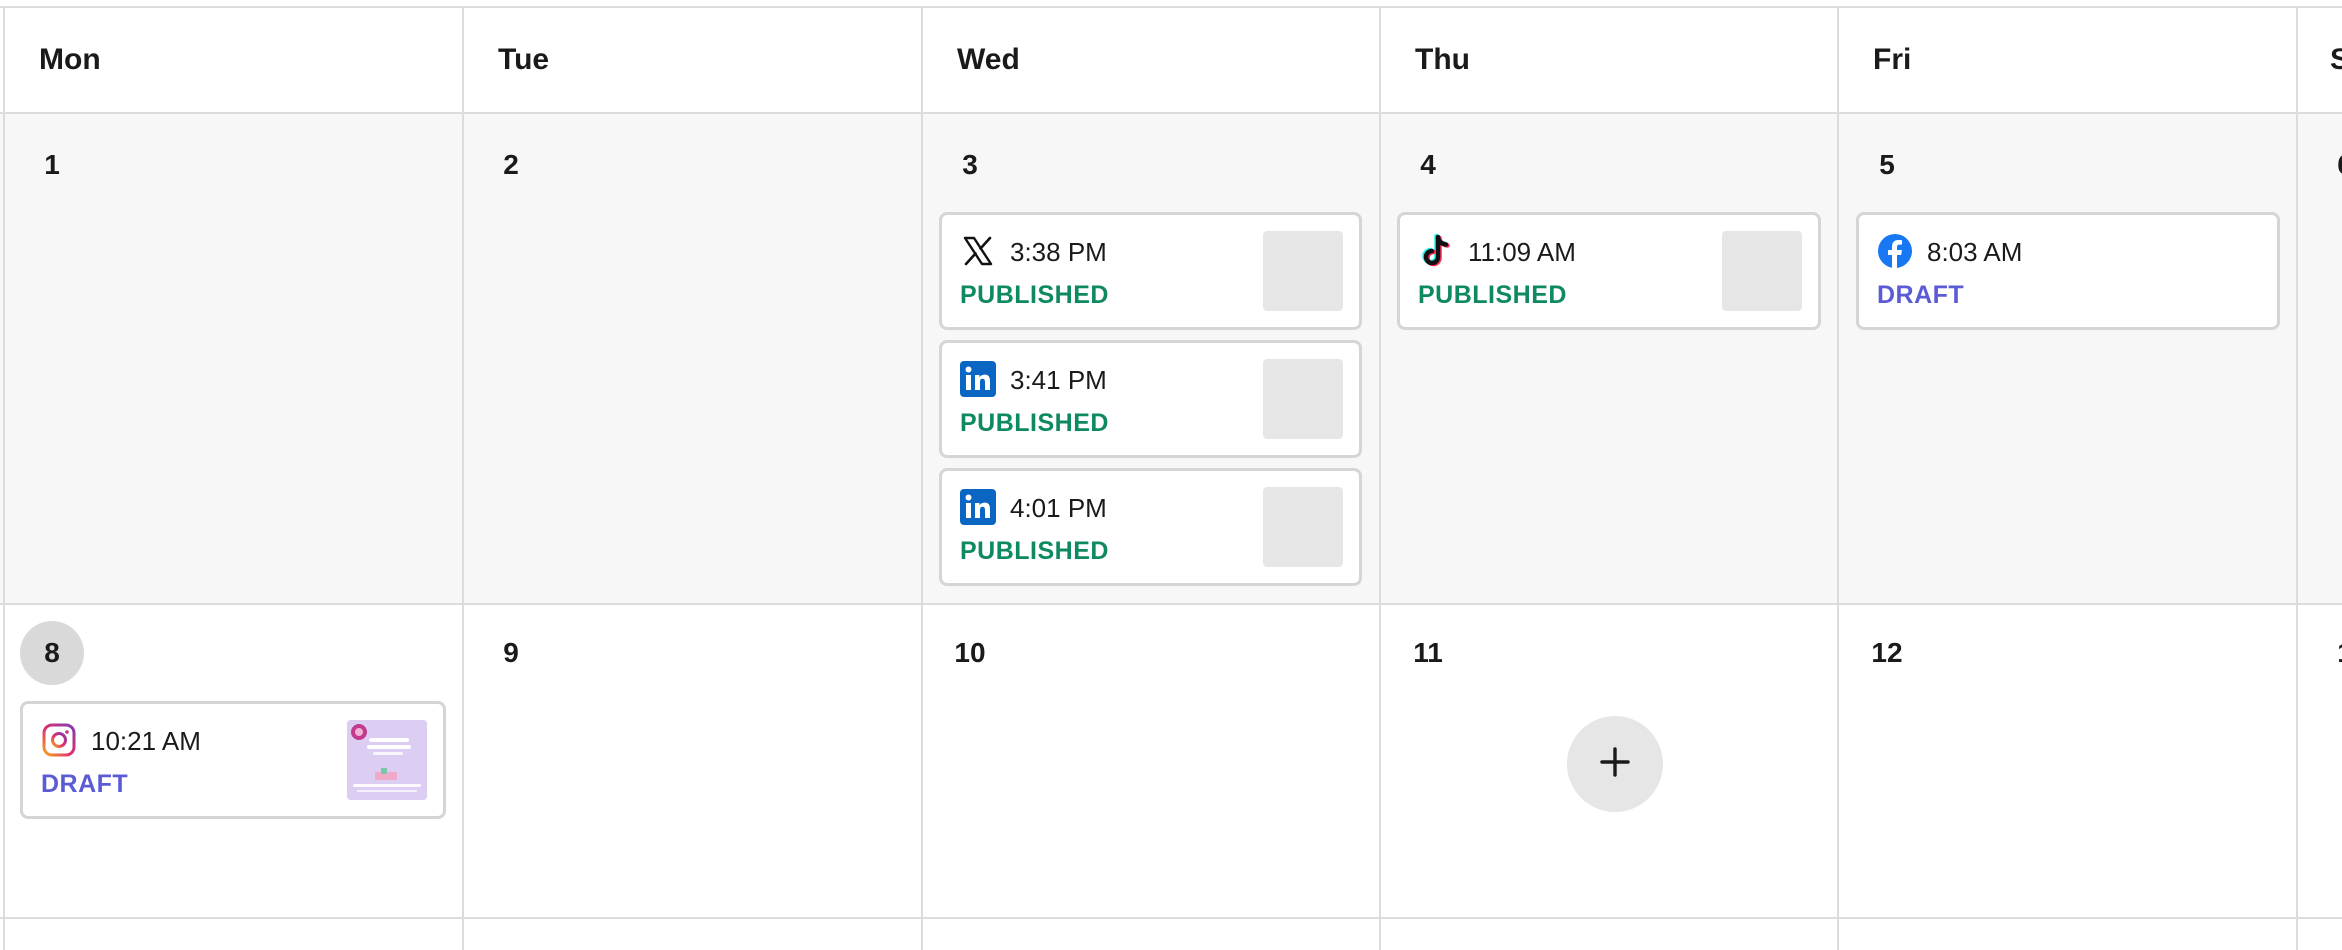  I want to click on day-number: 12, so click(1887, 652).